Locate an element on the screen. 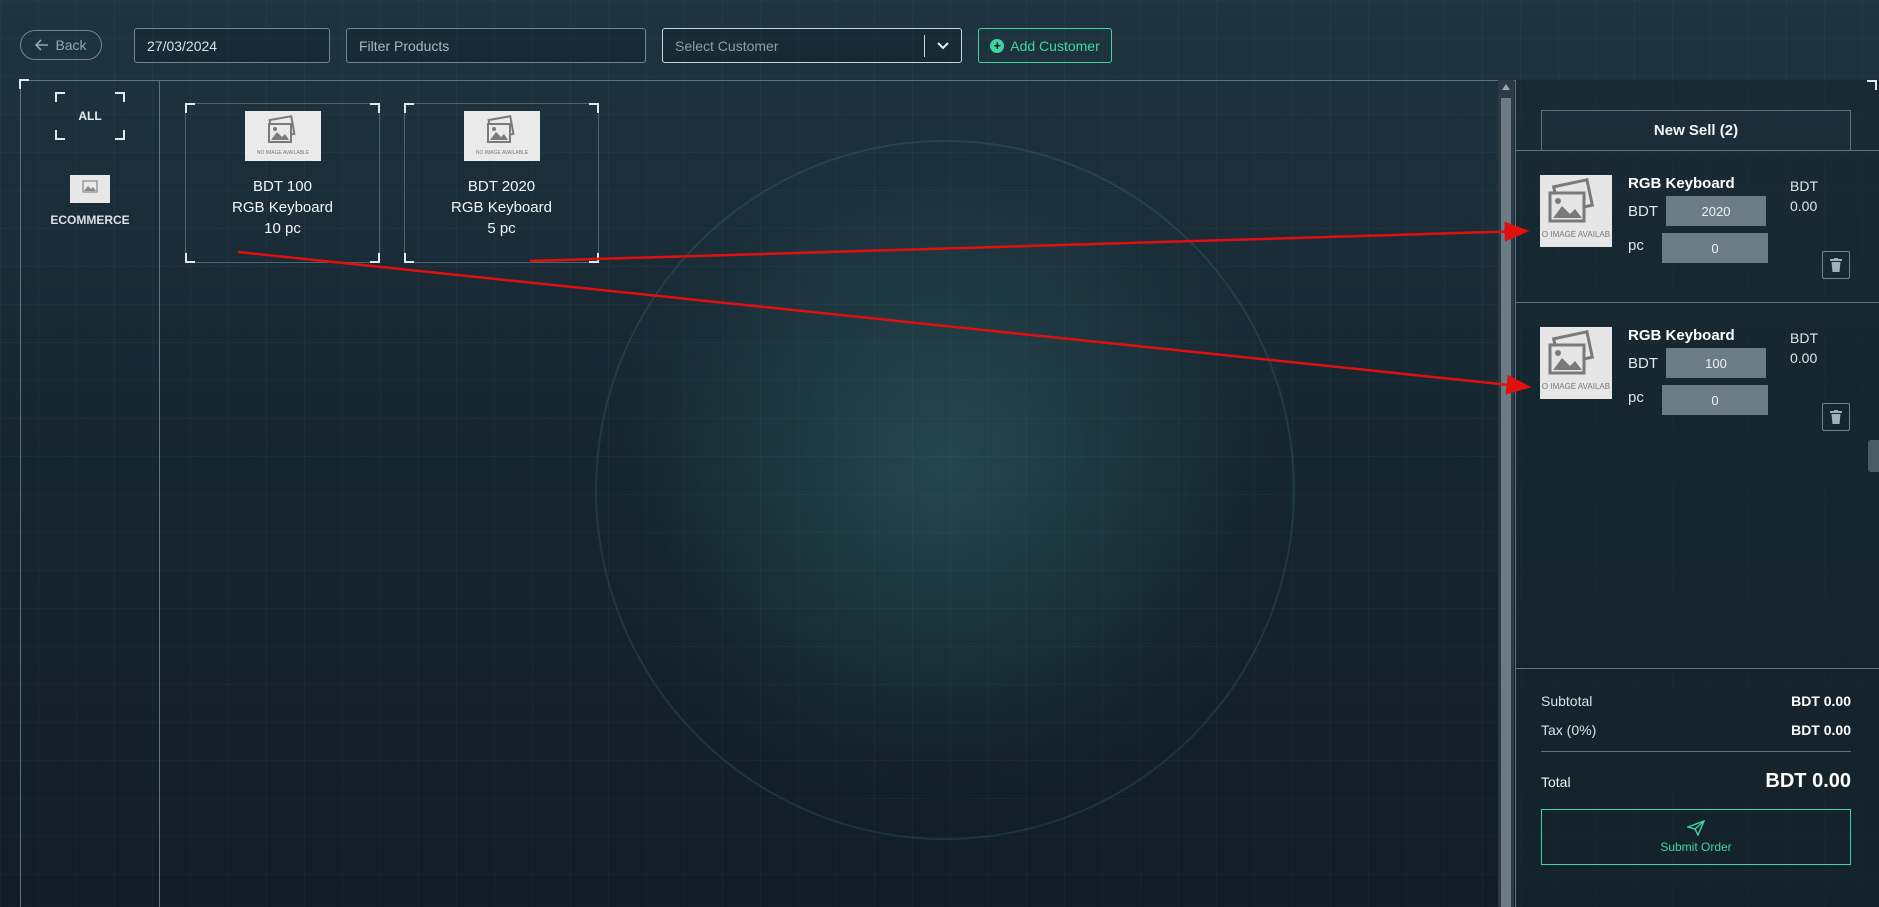 The image size is (1879, 907). filter-placeholder: Filter Products is located at coordinates (404, 45).